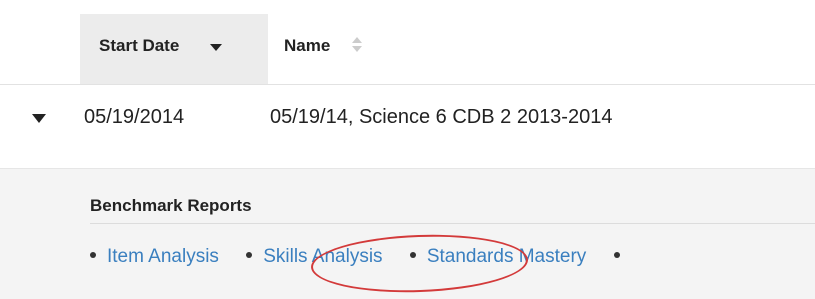 This screenshot has width=815, height=299. Describe the element at coordinates (452, 223) in the screenshot. I see `benchmark-divider` at that location.